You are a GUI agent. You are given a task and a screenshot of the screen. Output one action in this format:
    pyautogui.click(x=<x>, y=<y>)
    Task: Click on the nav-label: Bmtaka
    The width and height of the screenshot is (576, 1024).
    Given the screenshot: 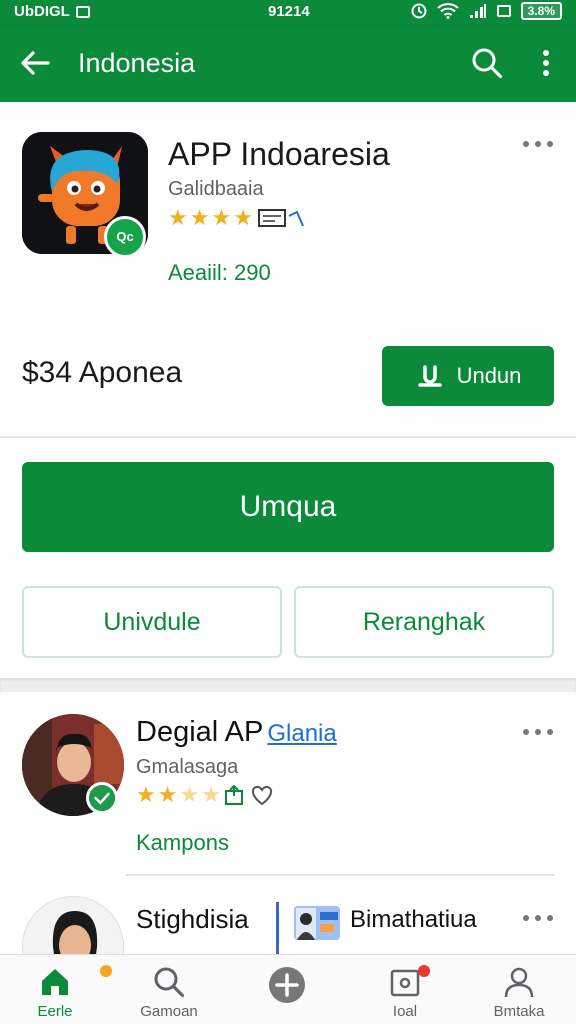 What is the action you would take?
    pyautogui.click(x=519, y=1011)
    